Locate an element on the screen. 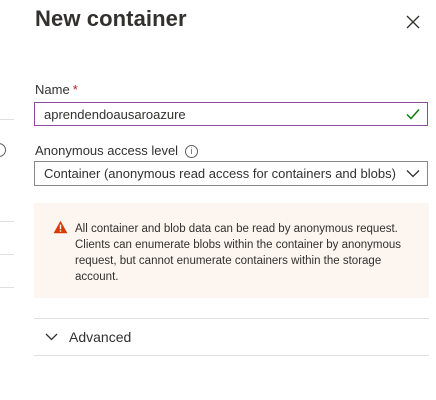 This screenshot has width=436, height=400. name-label: Name * is located at coordinates (56, 89).